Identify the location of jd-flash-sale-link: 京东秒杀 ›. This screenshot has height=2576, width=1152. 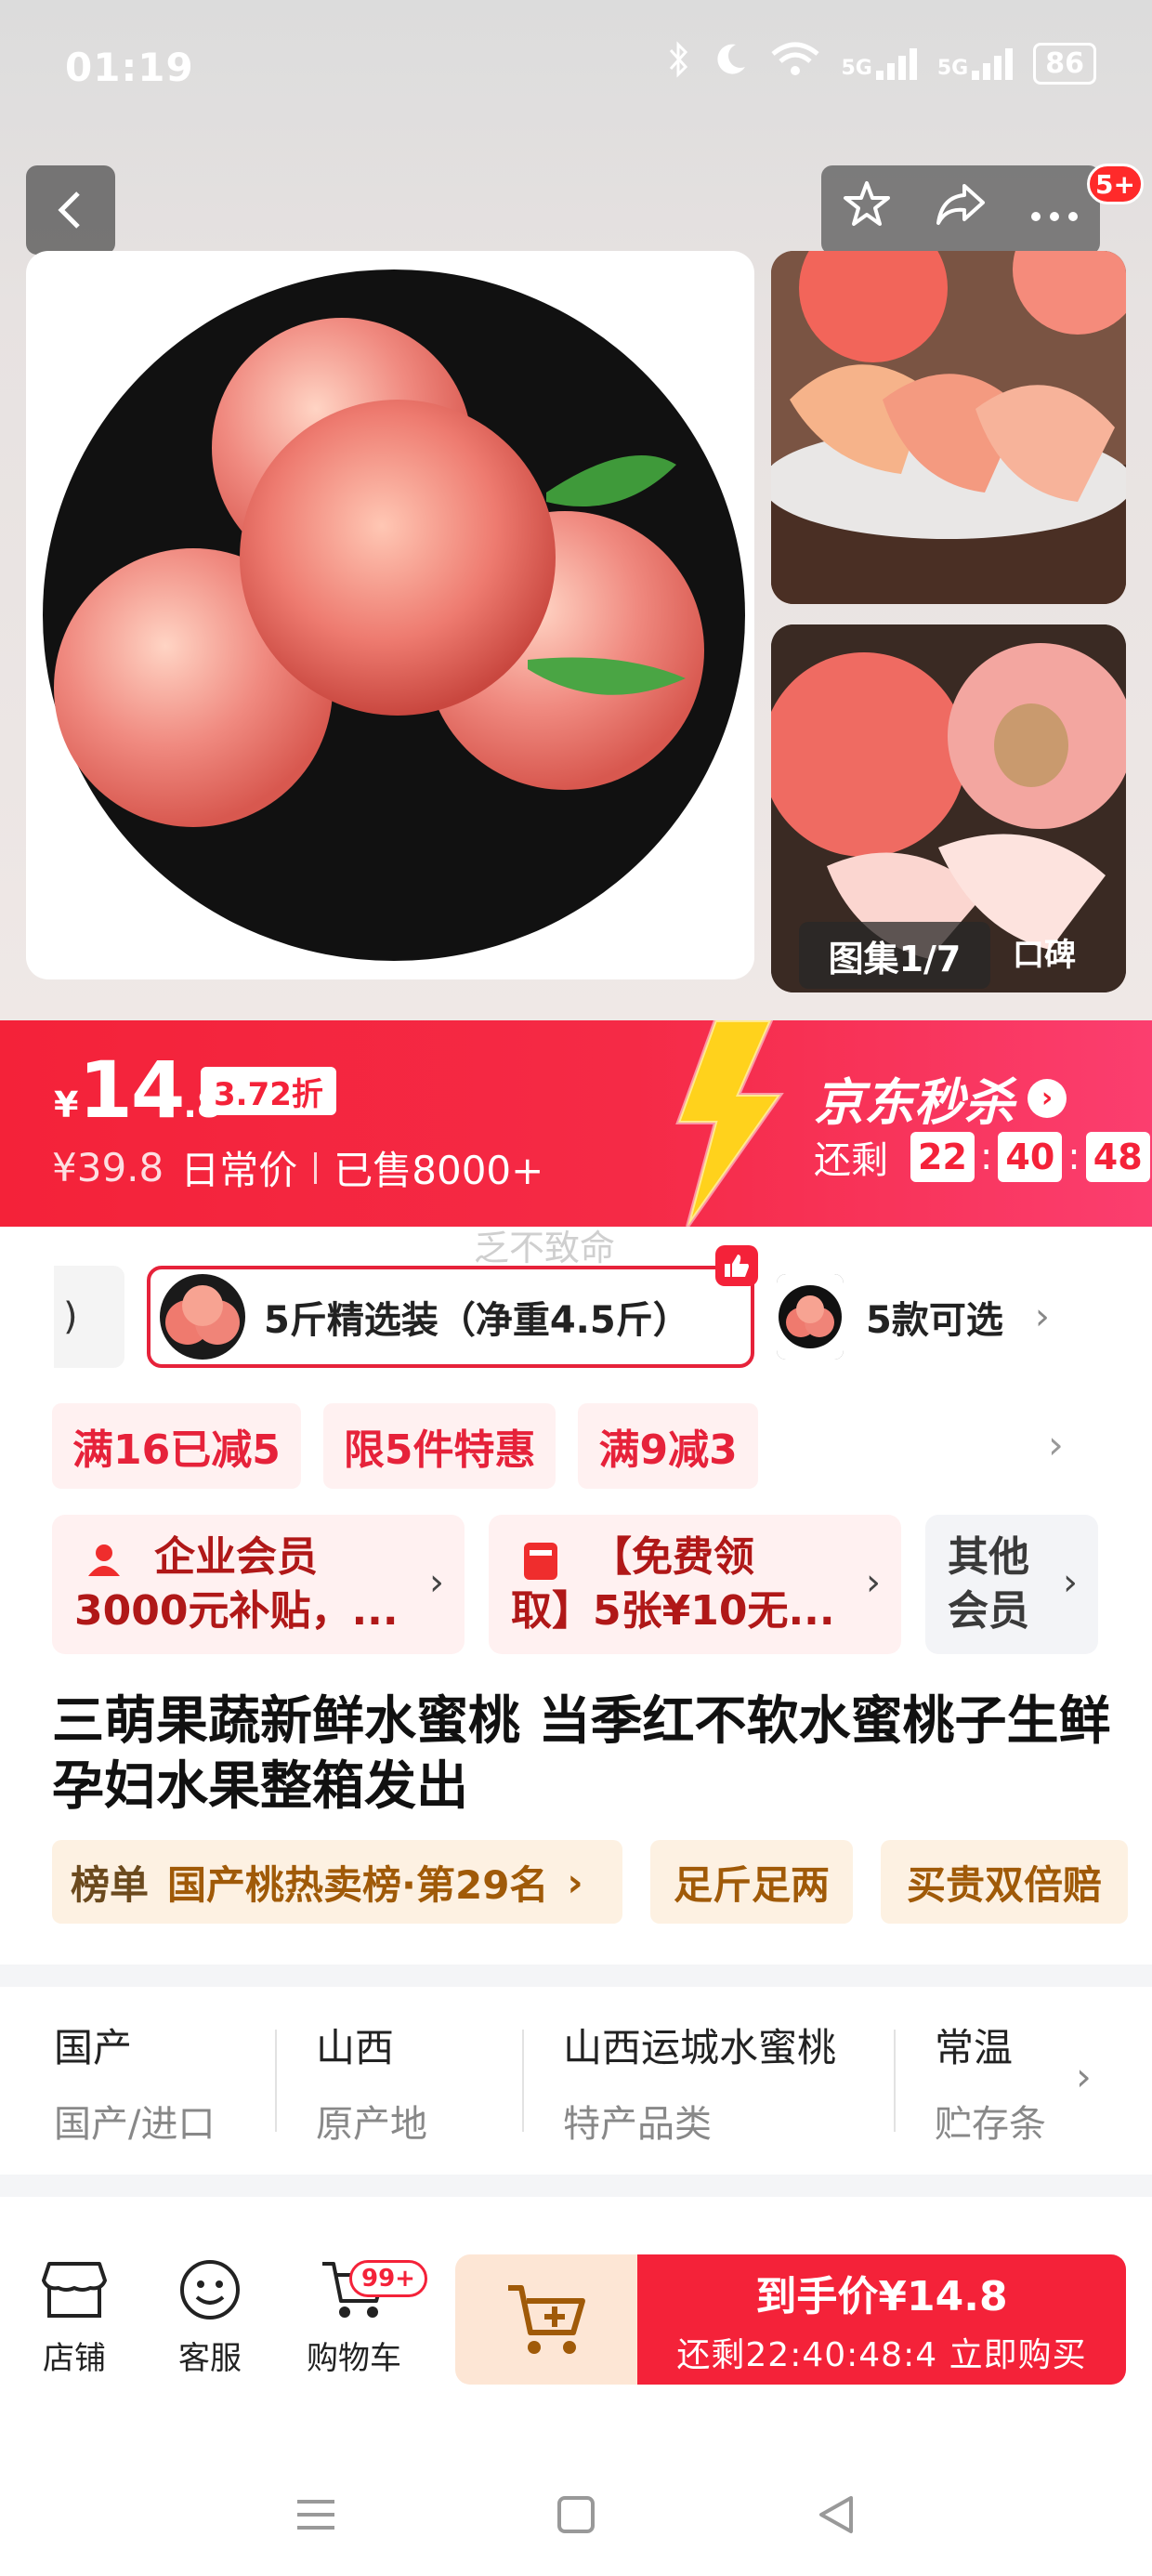
(940, 1098).